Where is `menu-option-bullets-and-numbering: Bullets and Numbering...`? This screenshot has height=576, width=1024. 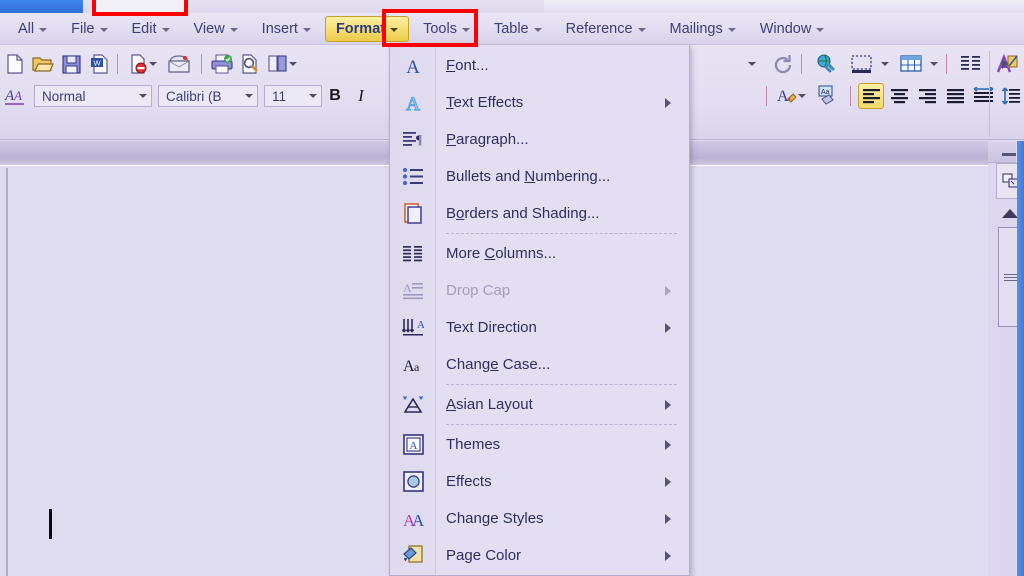
menu-option-bullets-and-numbering: Bullets and Numbering... is located at coordinates (539, 176).